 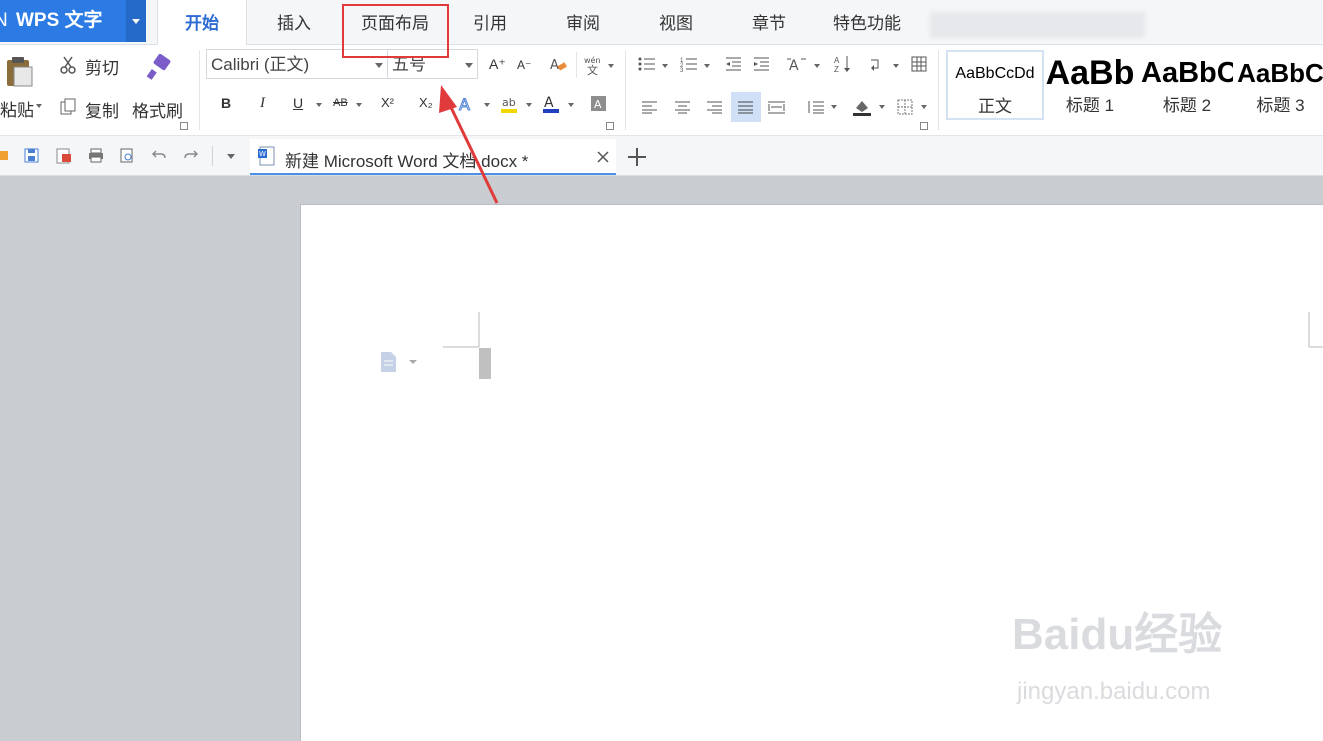 What do you see at coordinates (603, 157) in the screenshot?
I see `close-tab-icon` at bounding box center [603, 157].